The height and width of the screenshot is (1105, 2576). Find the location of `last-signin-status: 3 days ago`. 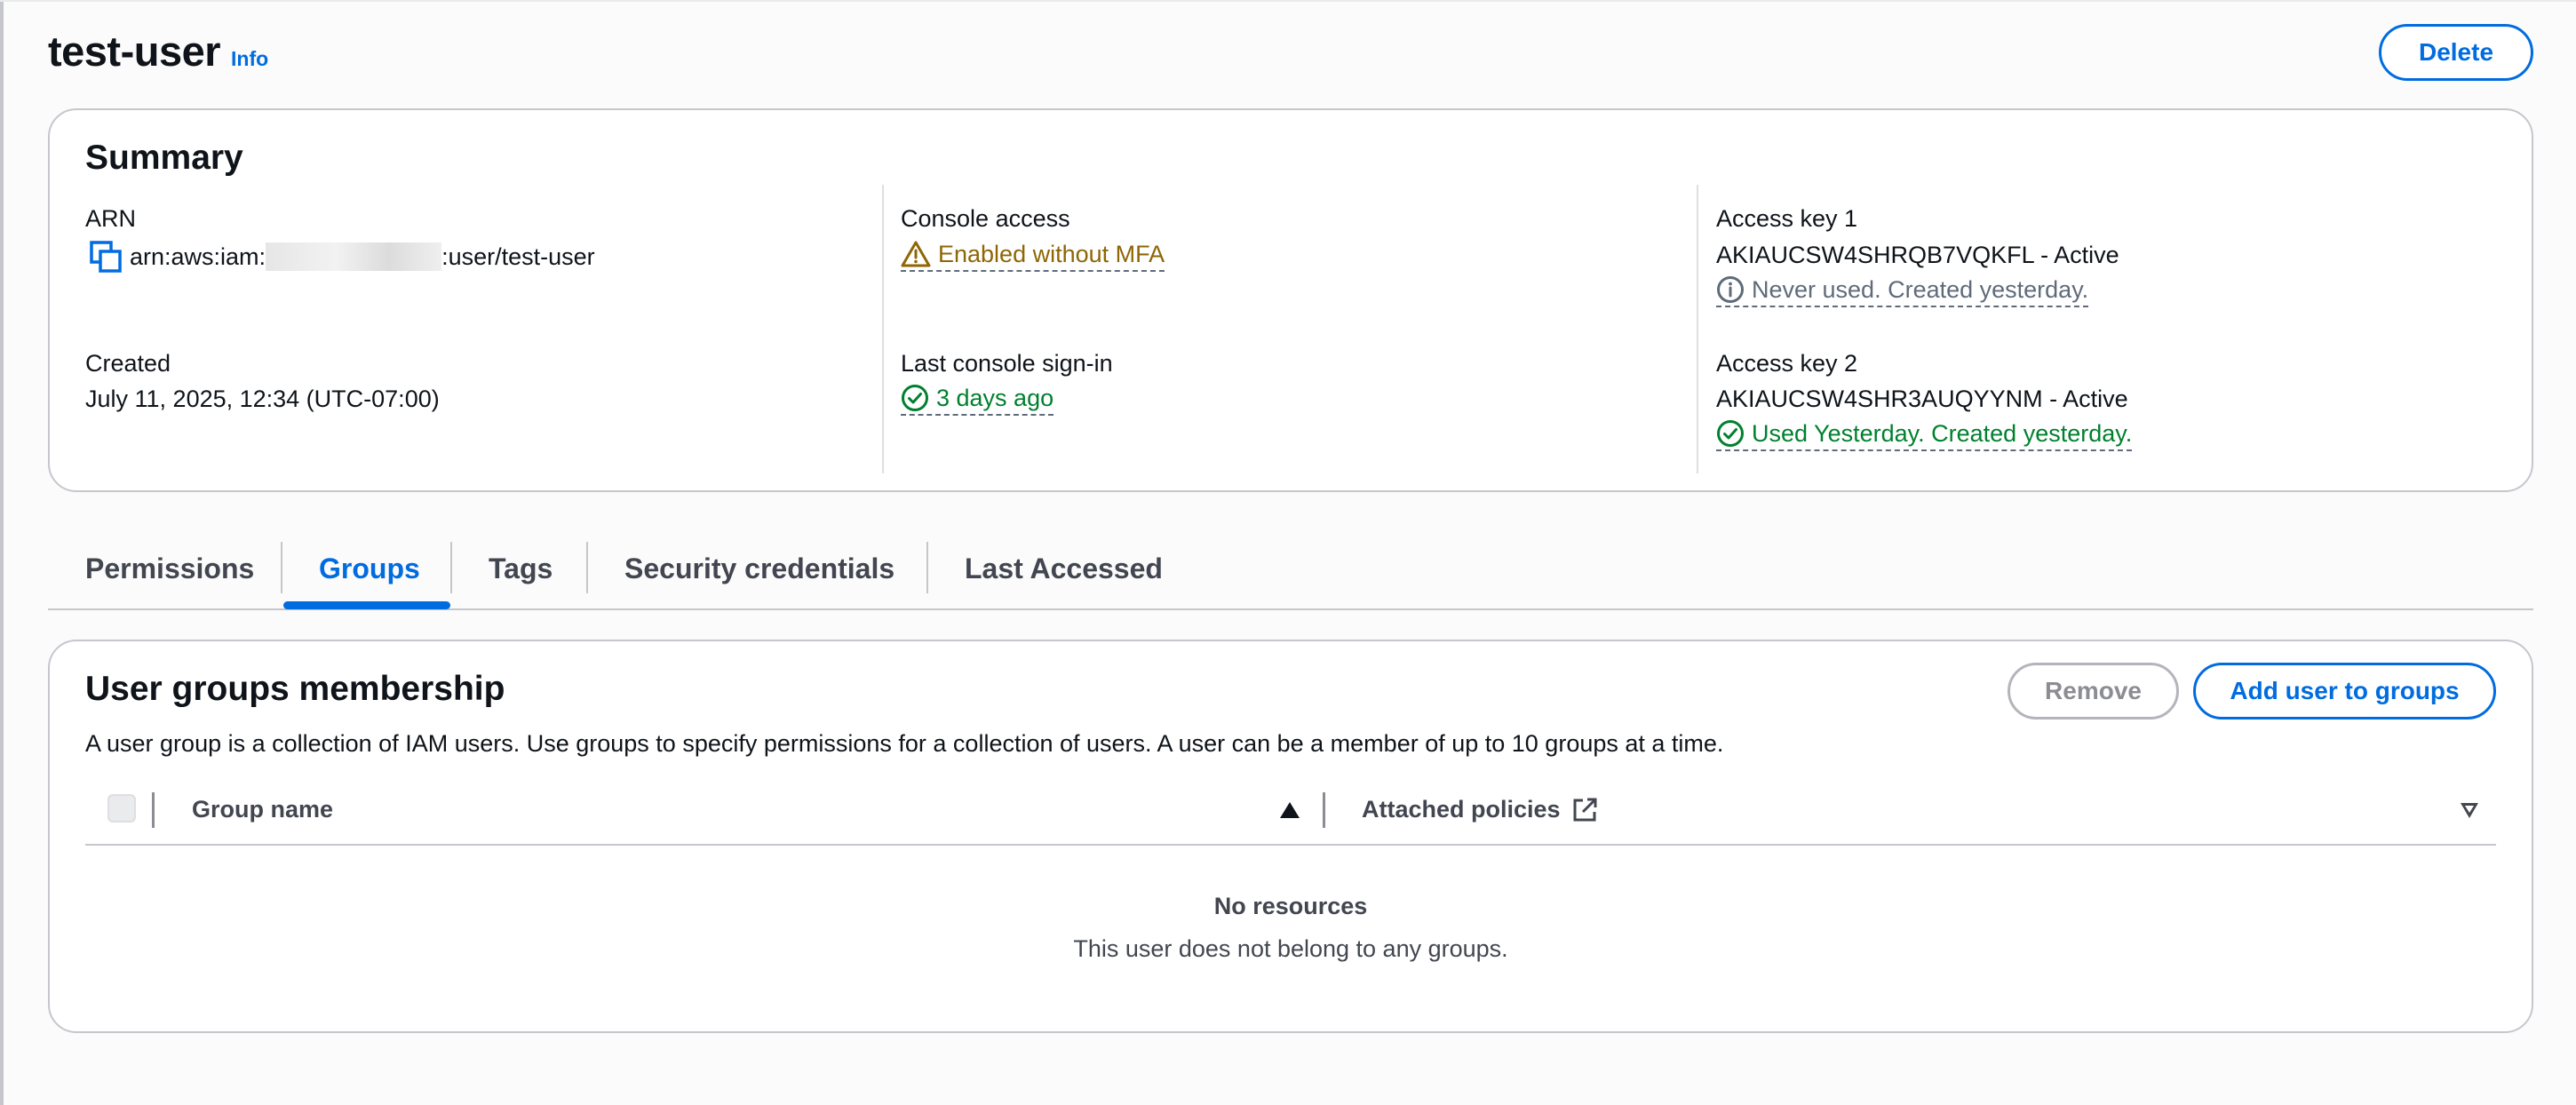

last-signin-status: 3 days ago is located at coordinates (977, 400).